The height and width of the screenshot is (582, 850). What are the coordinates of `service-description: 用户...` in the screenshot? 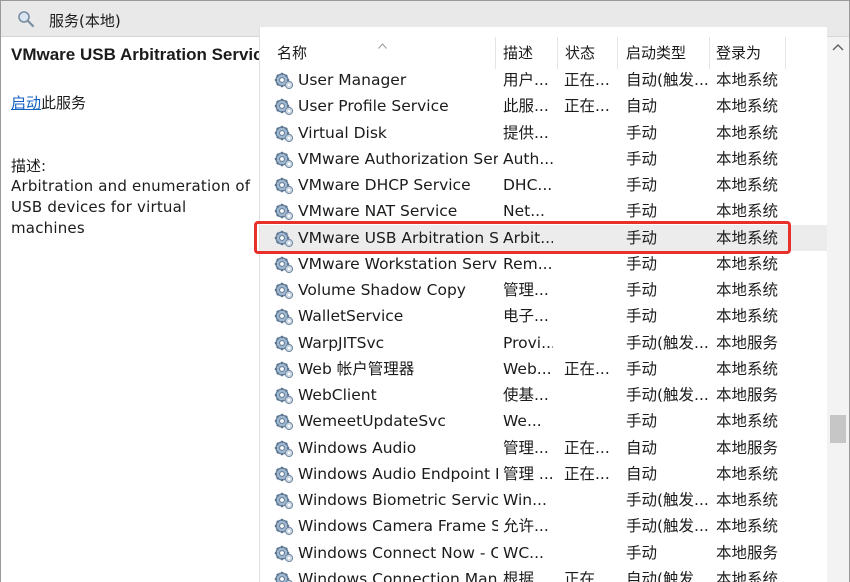 It's located at (526, 80).